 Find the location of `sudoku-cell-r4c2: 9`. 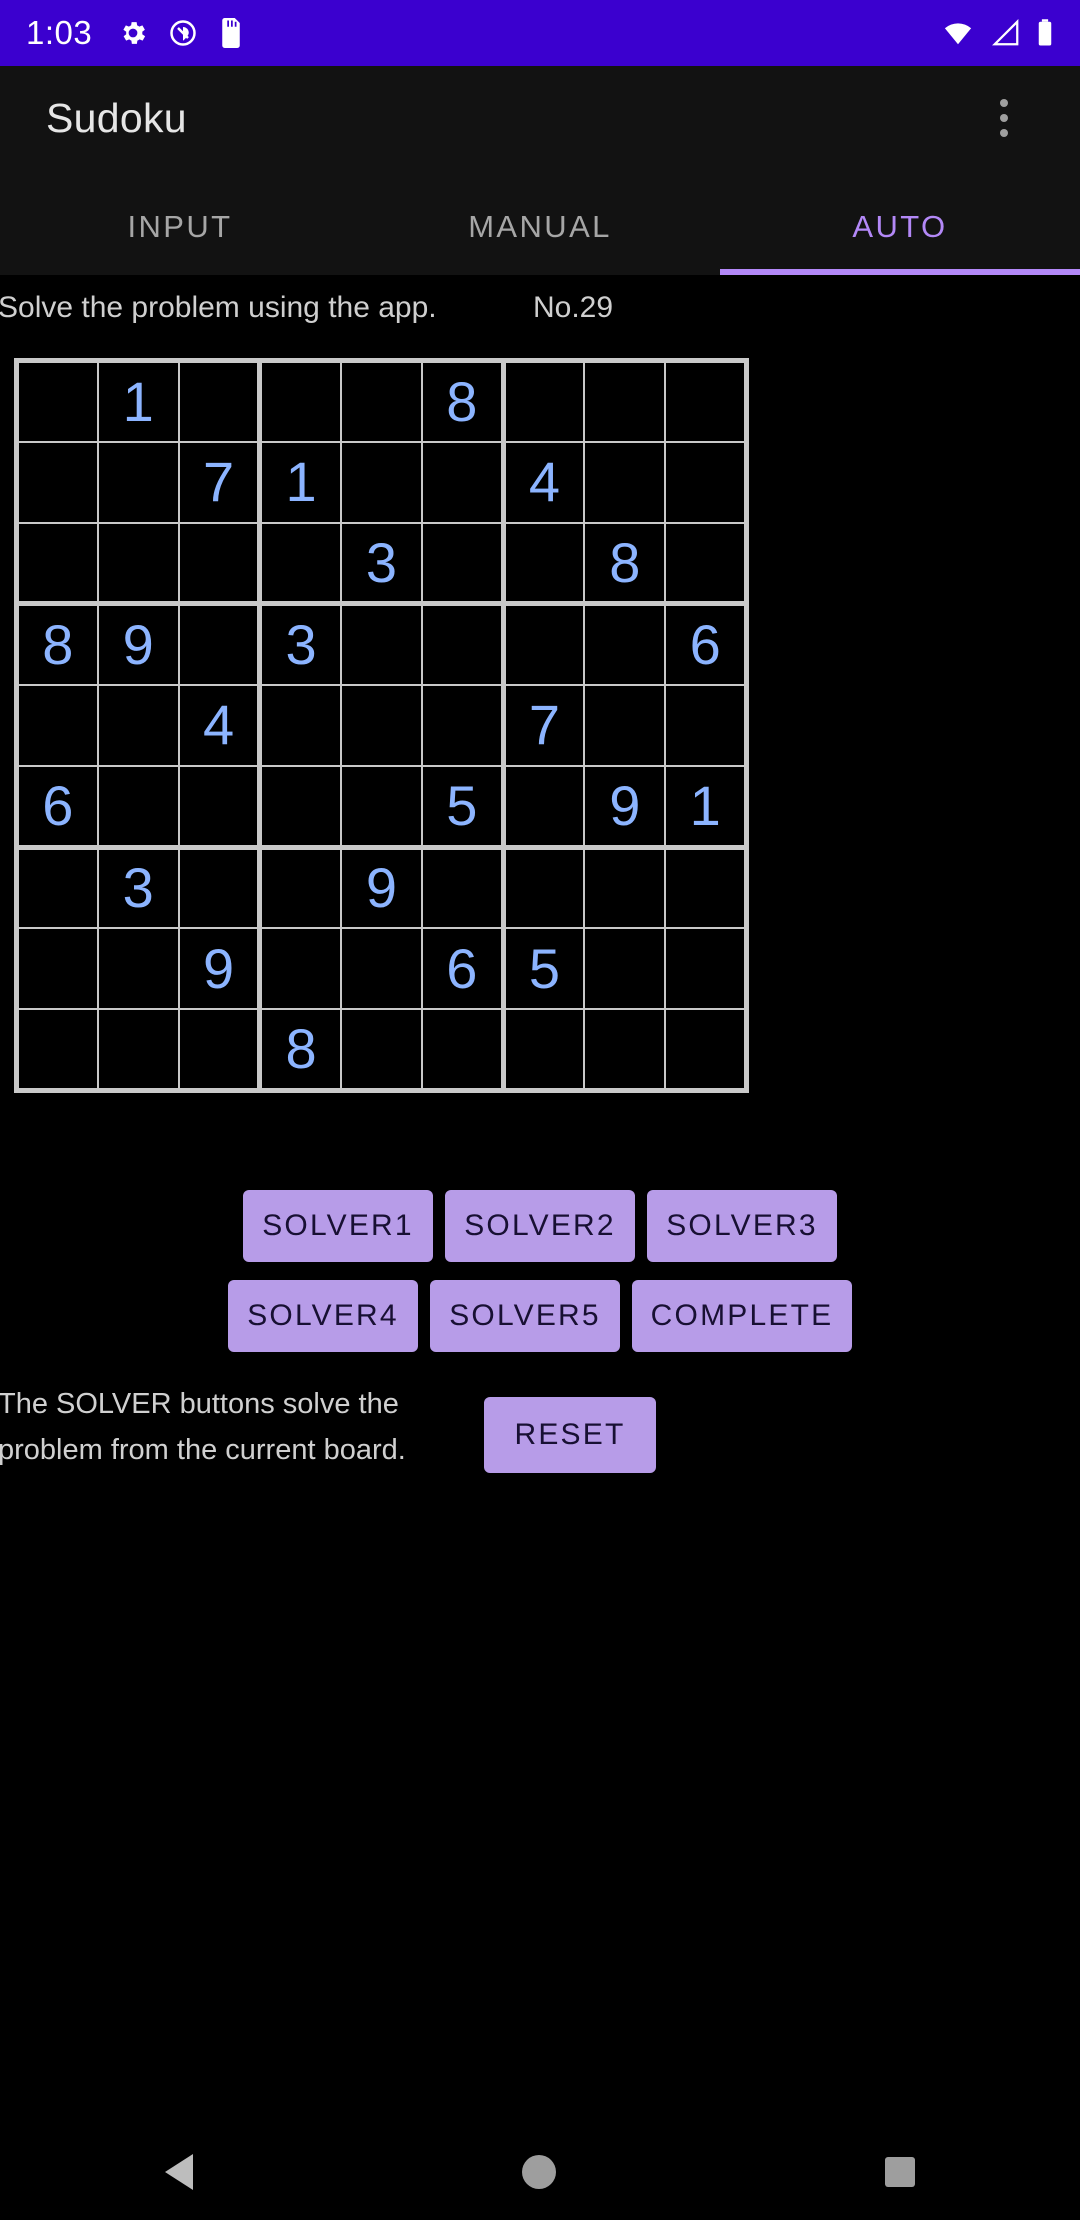

sudoku-cell-r4c2: 9 is located at coordinates (138, 644).